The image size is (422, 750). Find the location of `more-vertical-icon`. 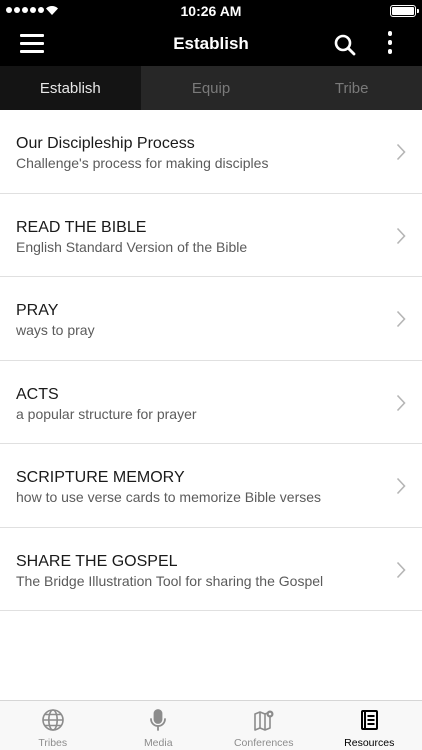

more-vertical-icon is located at coordinates (390, 44).